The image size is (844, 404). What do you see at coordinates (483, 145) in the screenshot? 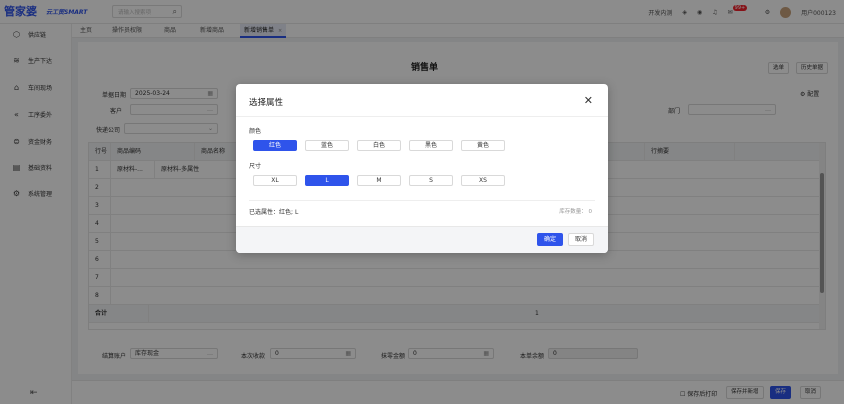
I see `color-option-yellow: 黄色` at bounding box center [483, 145].